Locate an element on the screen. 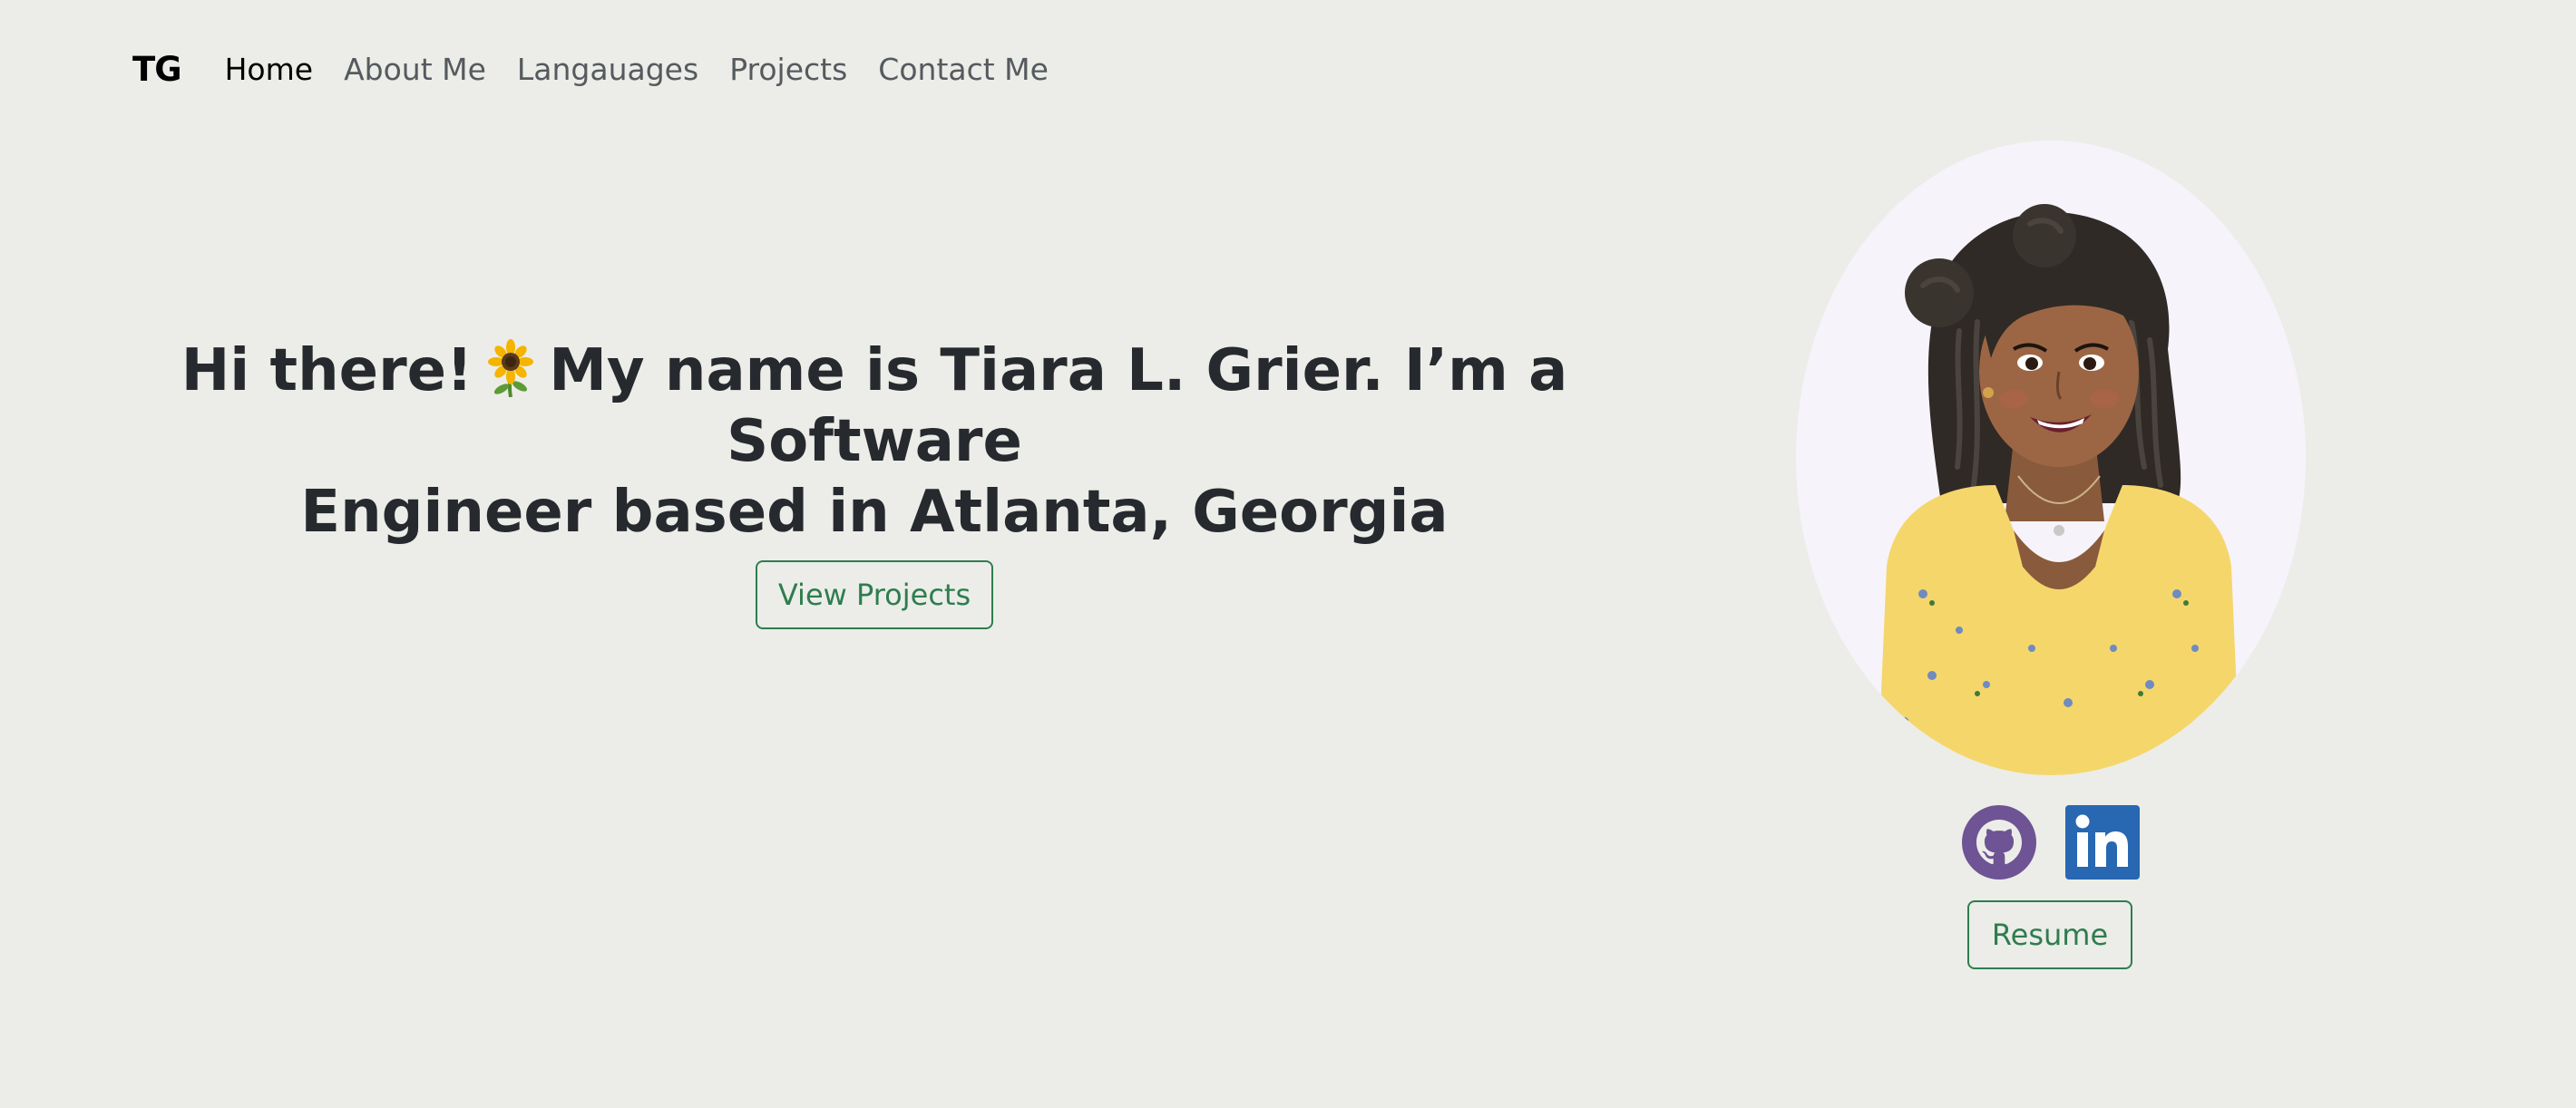  resume-button: Resume is located at coordinates (2049, 934).